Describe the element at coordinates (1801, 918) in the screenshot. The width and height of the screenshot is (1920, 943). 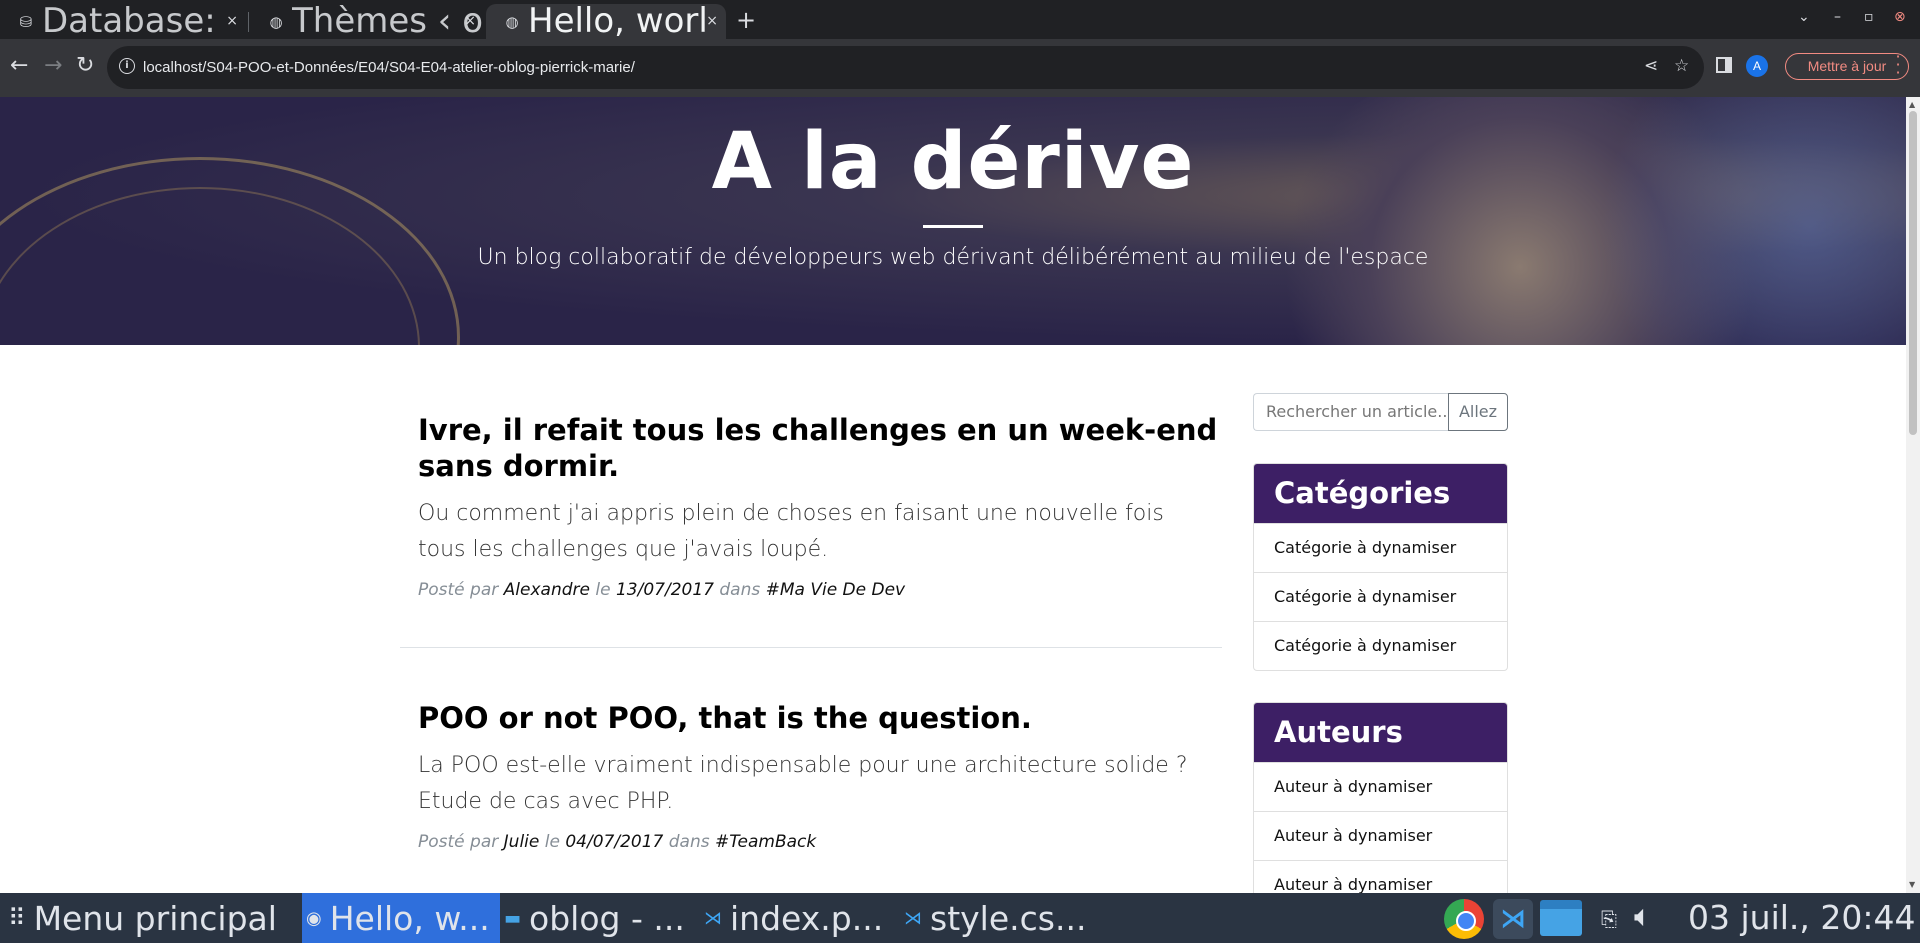
I see `clock: 03 juil., 20:44` at that location.